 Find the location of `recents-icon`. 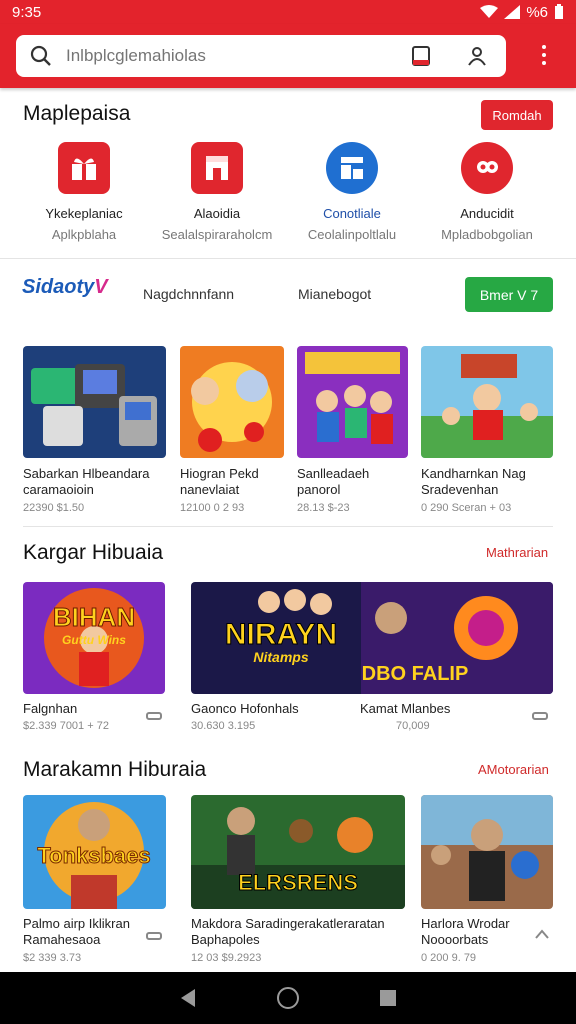

recents-icon is located at coordinates (388, 998).